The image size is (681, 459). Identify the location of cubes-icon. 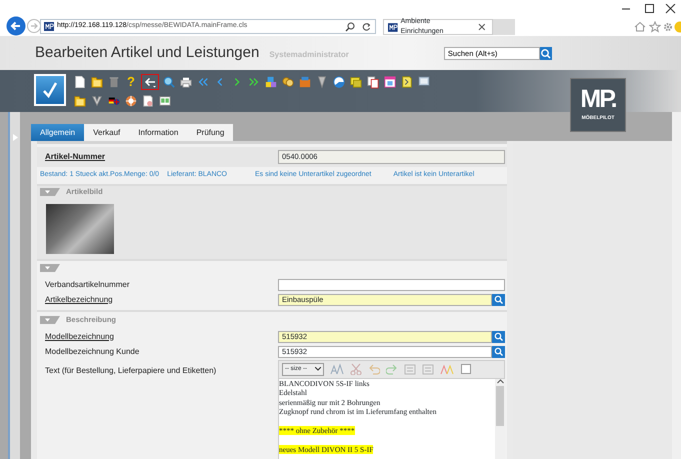
(271, 82).